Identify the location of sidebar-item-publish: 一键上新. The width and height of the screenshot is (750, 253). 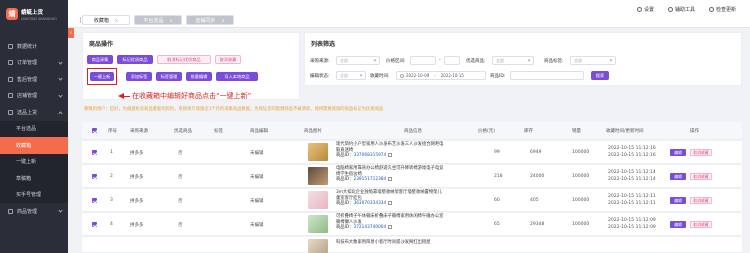
(34, 161).